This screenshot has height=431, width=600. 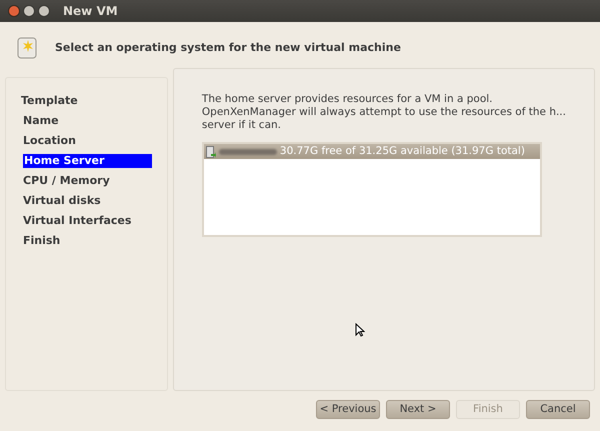 What do you see at coordinates (50, 141) in the screenshot?
I see `step-item: Location` at bounding box center [50, 141].